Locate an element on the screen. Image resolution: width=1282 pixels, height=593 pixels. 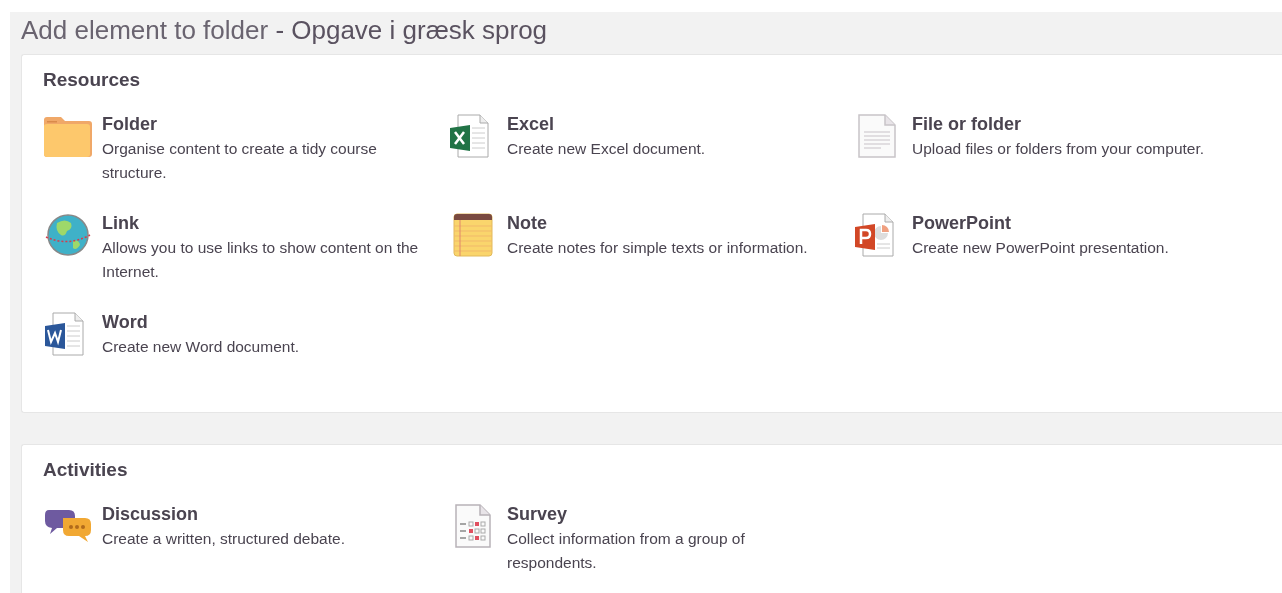
element-type-description: Create new PowerPoint presentation. is located at coordinates (1041, 248).